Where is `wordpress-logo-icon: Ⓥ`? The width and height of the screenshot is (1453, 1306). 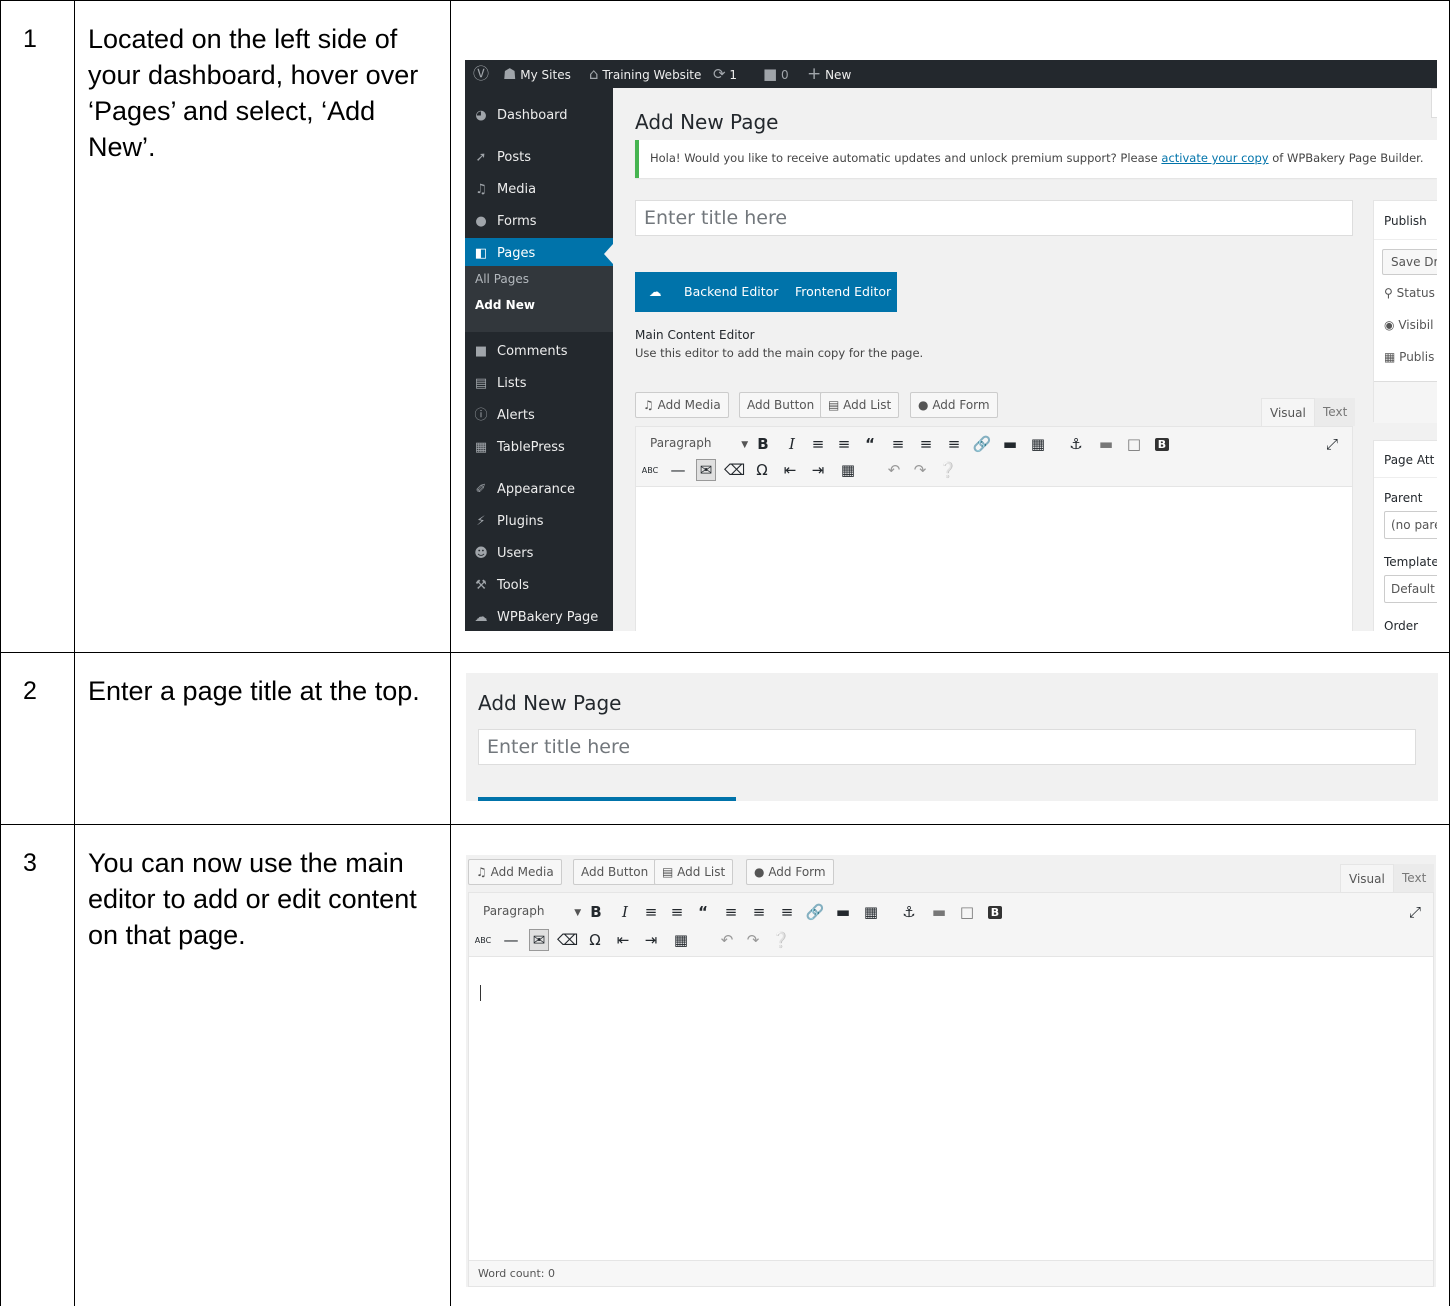 wordpress-logo-icon: Ⓥ is located at coordinates (481, 74).